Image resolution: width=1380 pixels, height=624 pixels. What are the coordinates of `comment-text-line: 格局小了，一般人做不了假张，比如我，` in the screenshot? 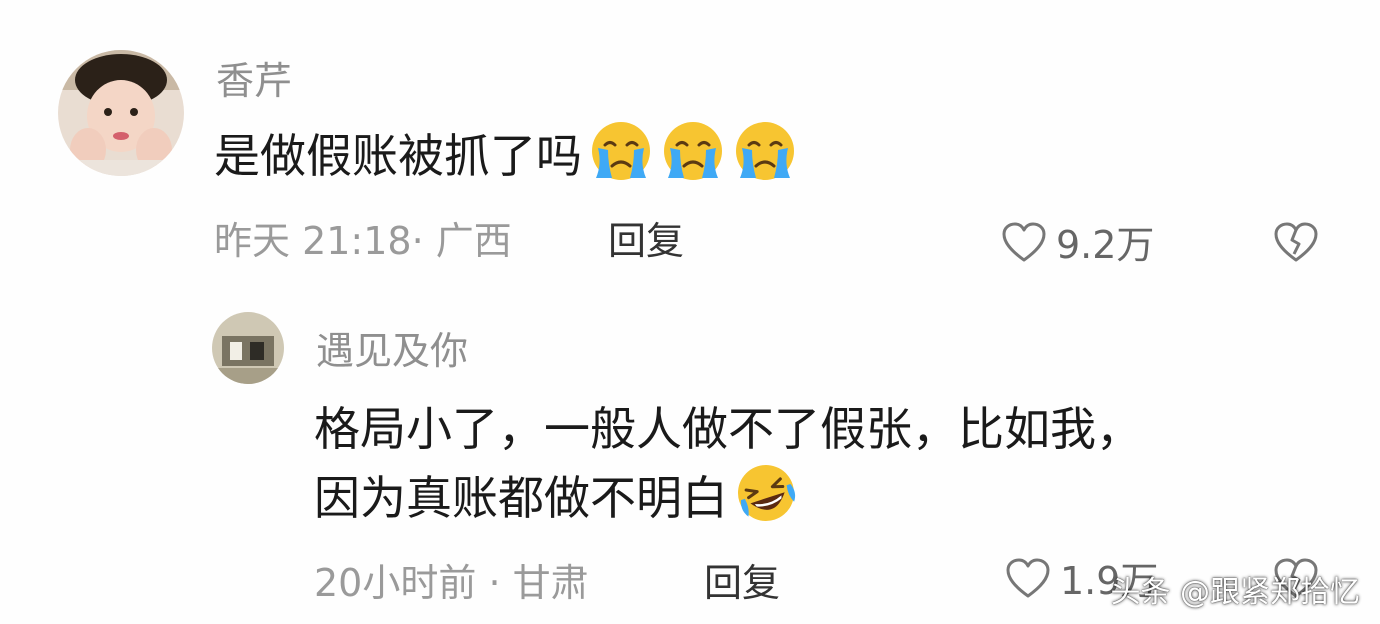 It's located at (728, 429).